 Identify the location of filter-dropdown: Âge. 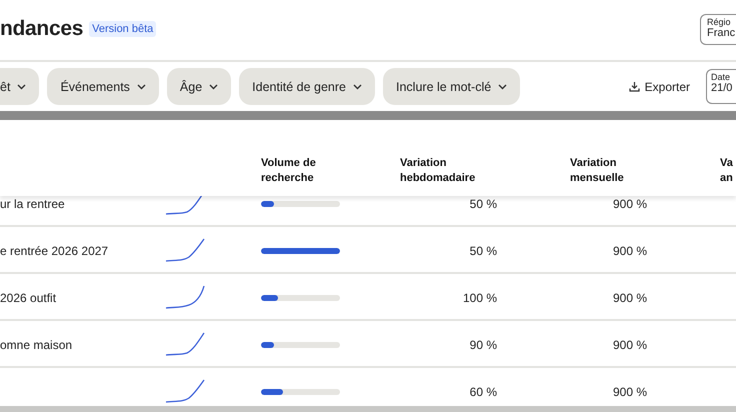
(199, 86).